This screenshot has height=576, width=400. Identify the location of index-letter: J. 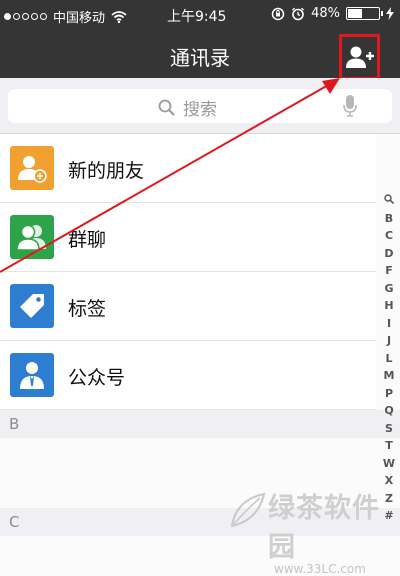
(389, 341).